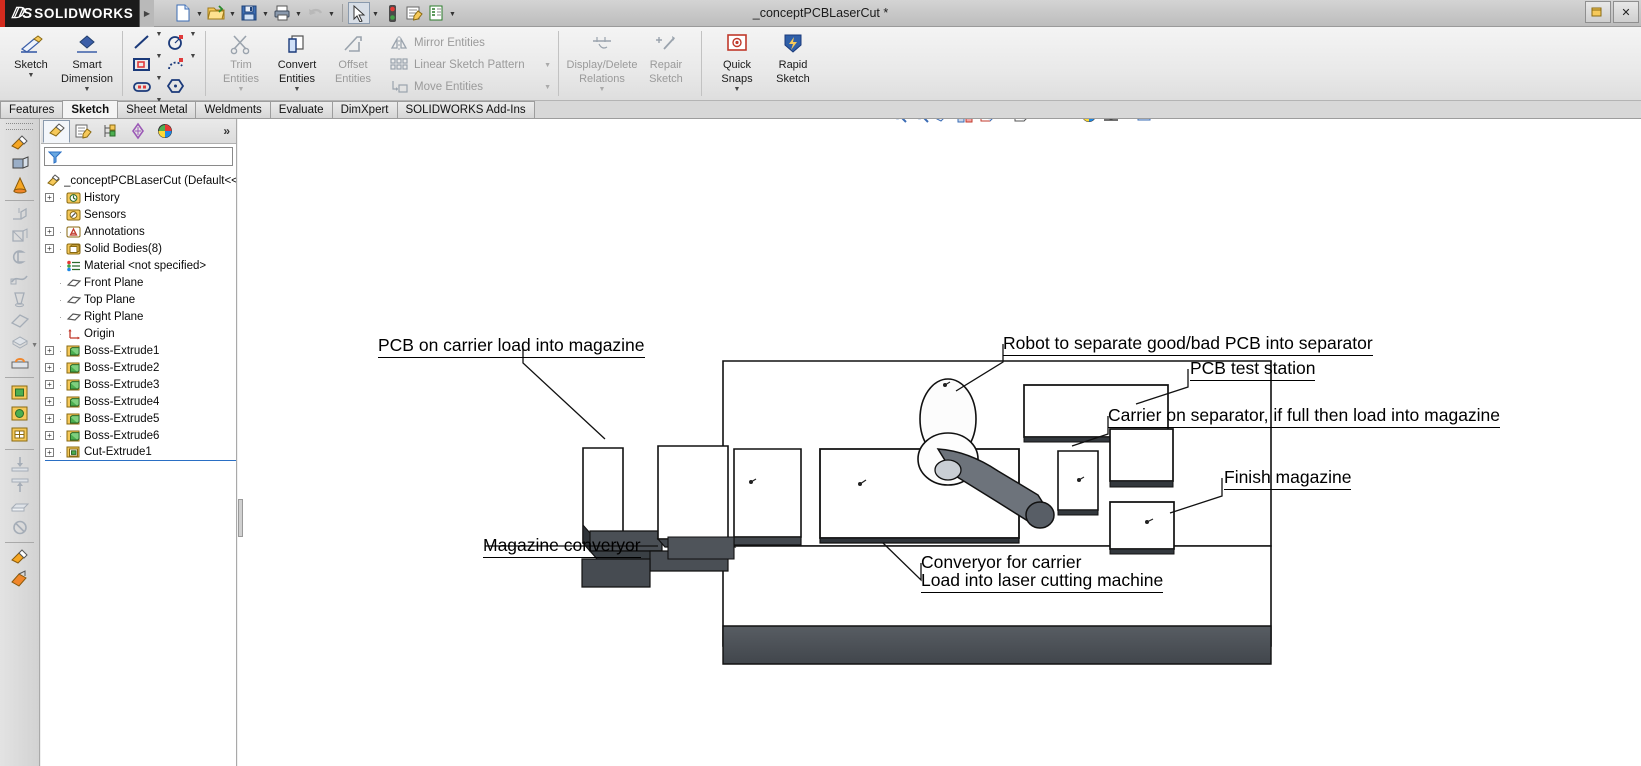 Image resolution: width=1641 pixels, height=766 pixels. Describe the element at coordinates (540, 65) in the screenshot. I see `linear-sketch-pattern-caret: ▼` at that location.